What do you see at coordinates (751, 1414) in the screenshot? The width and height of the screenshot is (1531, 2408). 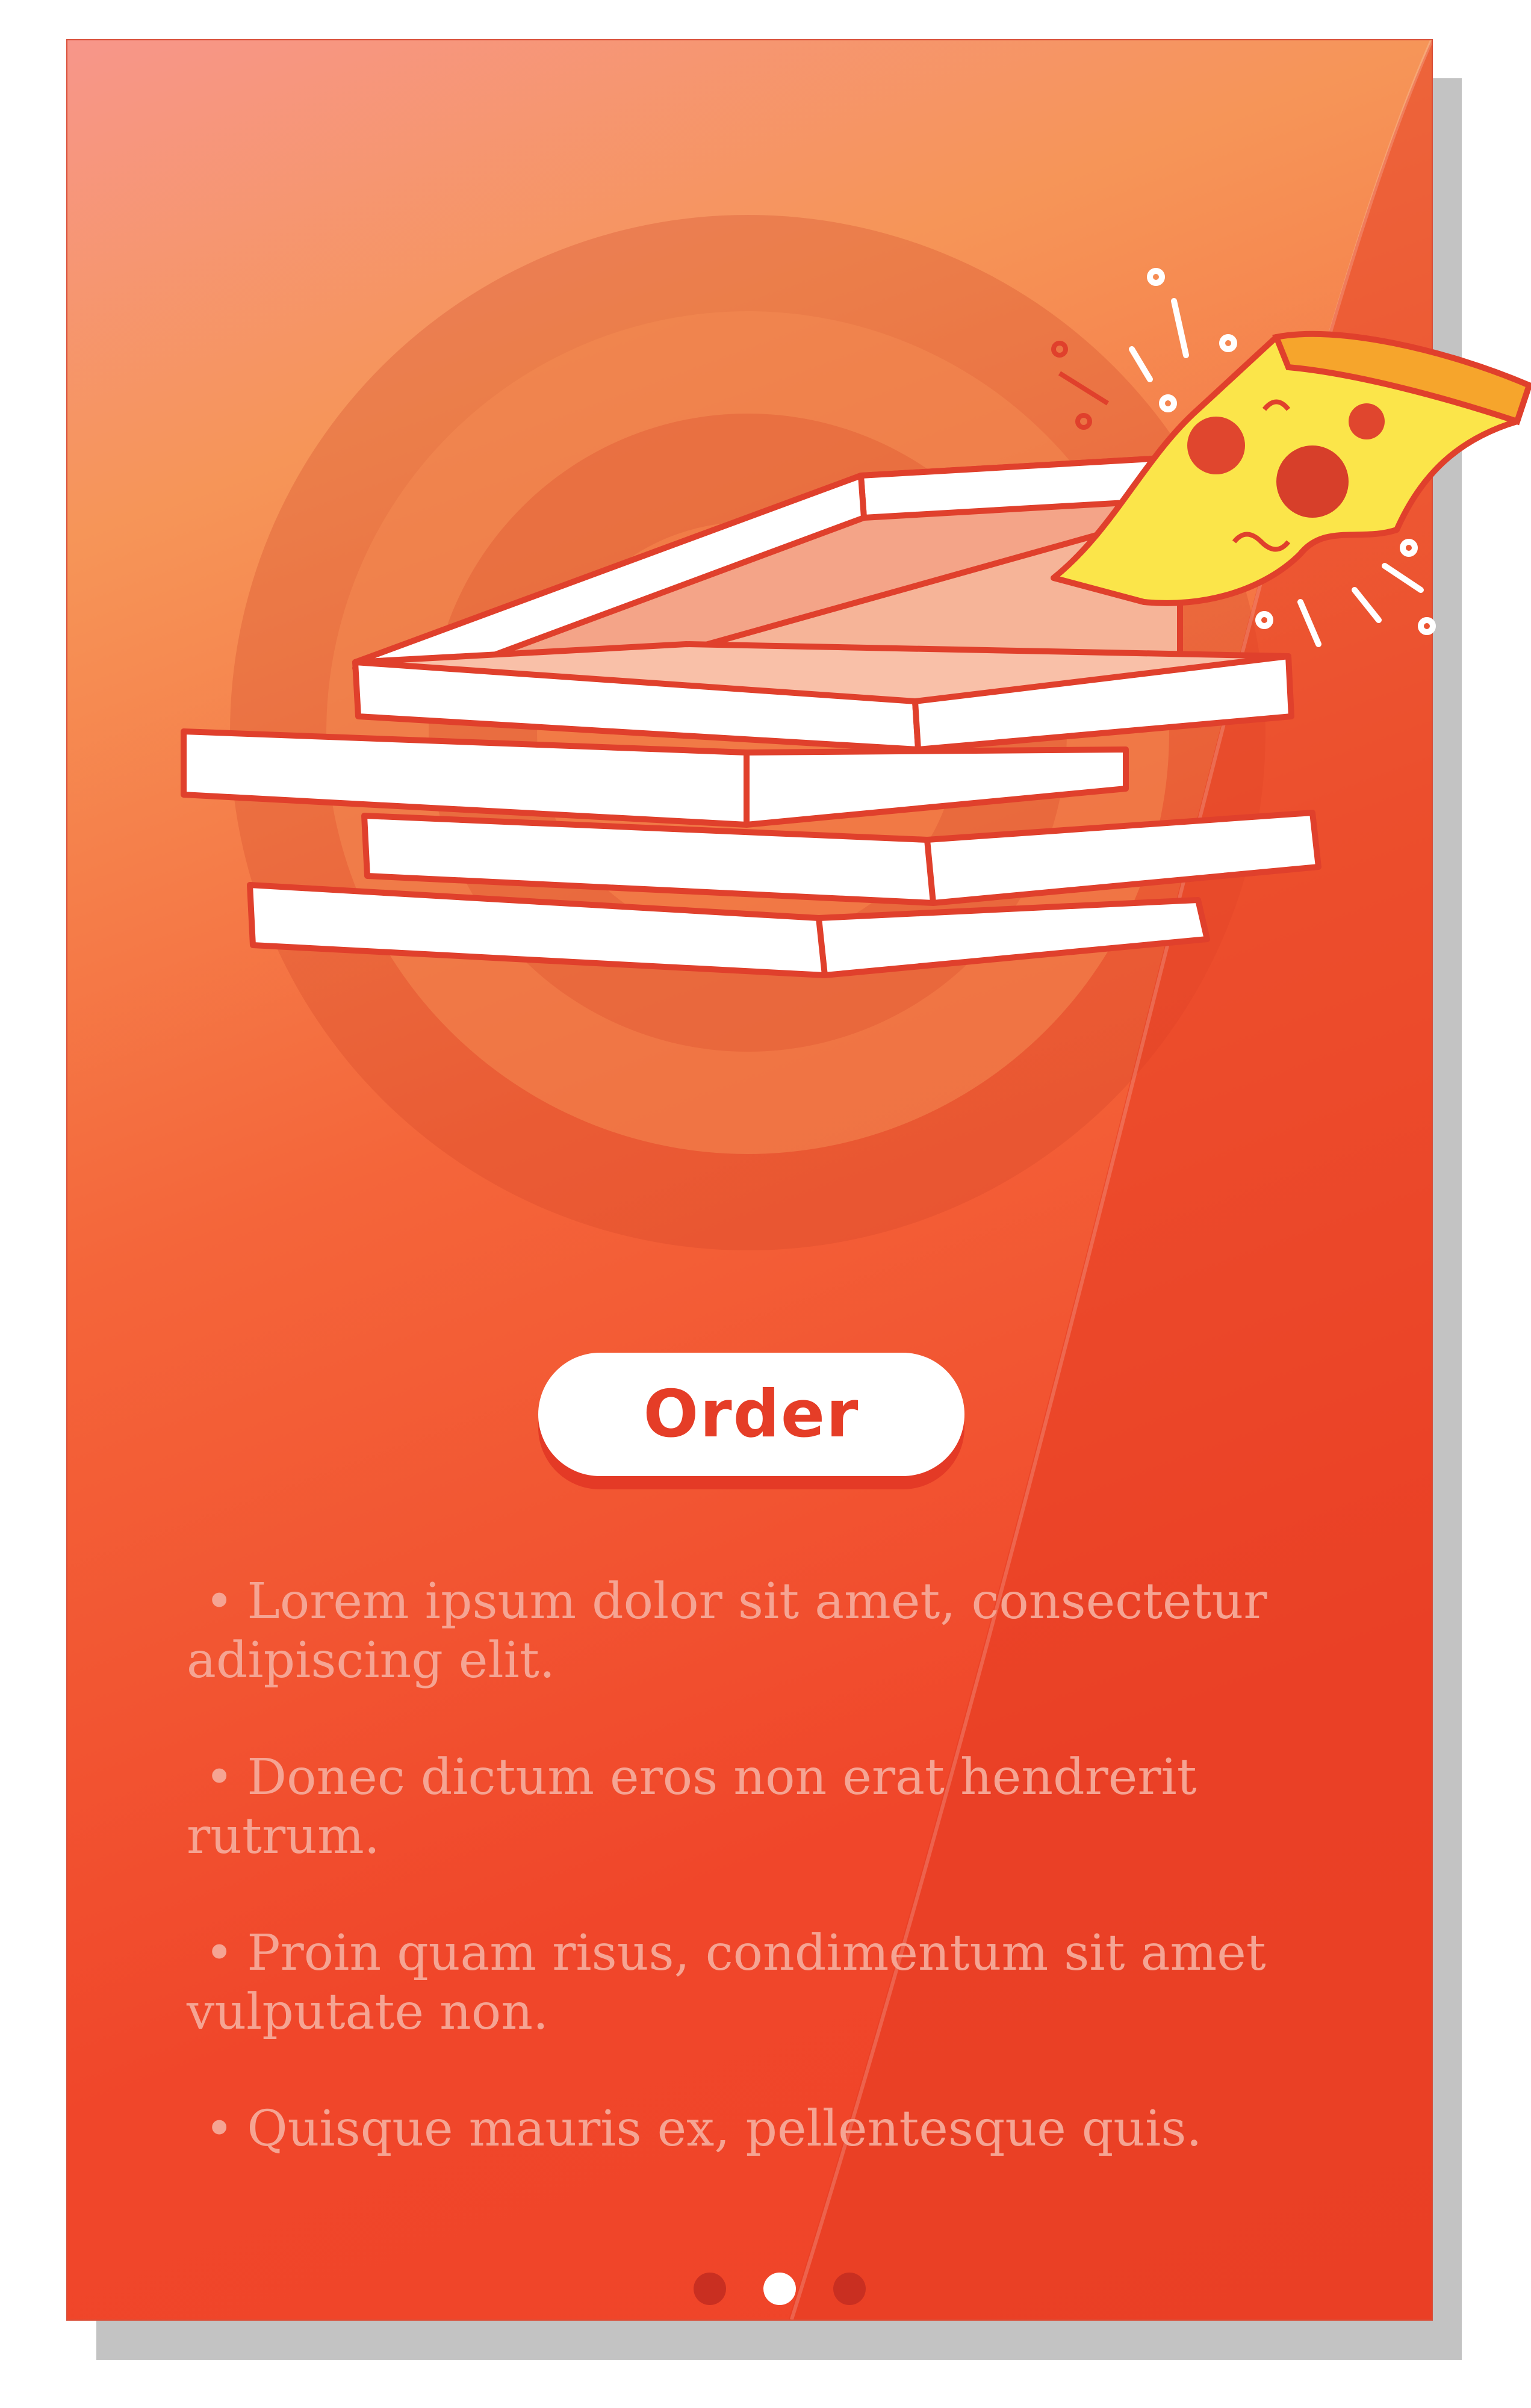 I see `order-button: Order` at bounding box center [751, 1414].